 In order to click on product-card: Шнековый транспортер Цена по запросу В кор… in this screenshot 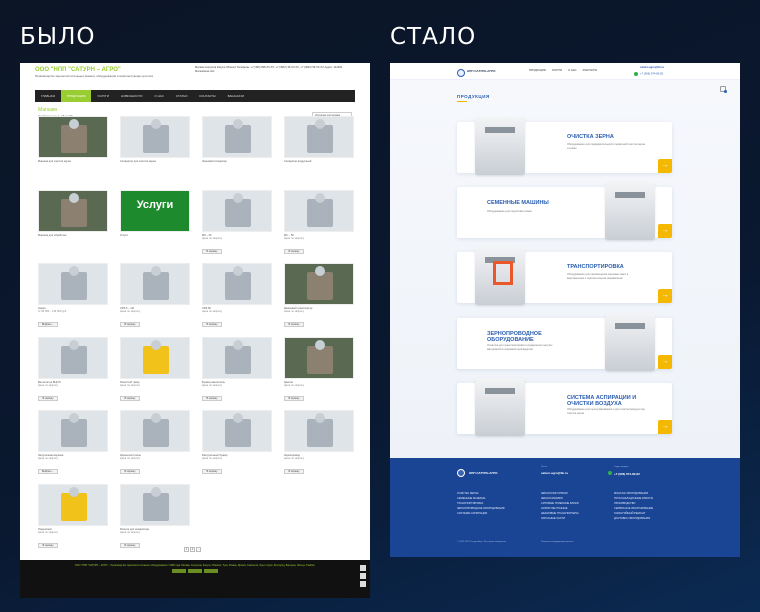, I will do `click(319, 300)`.